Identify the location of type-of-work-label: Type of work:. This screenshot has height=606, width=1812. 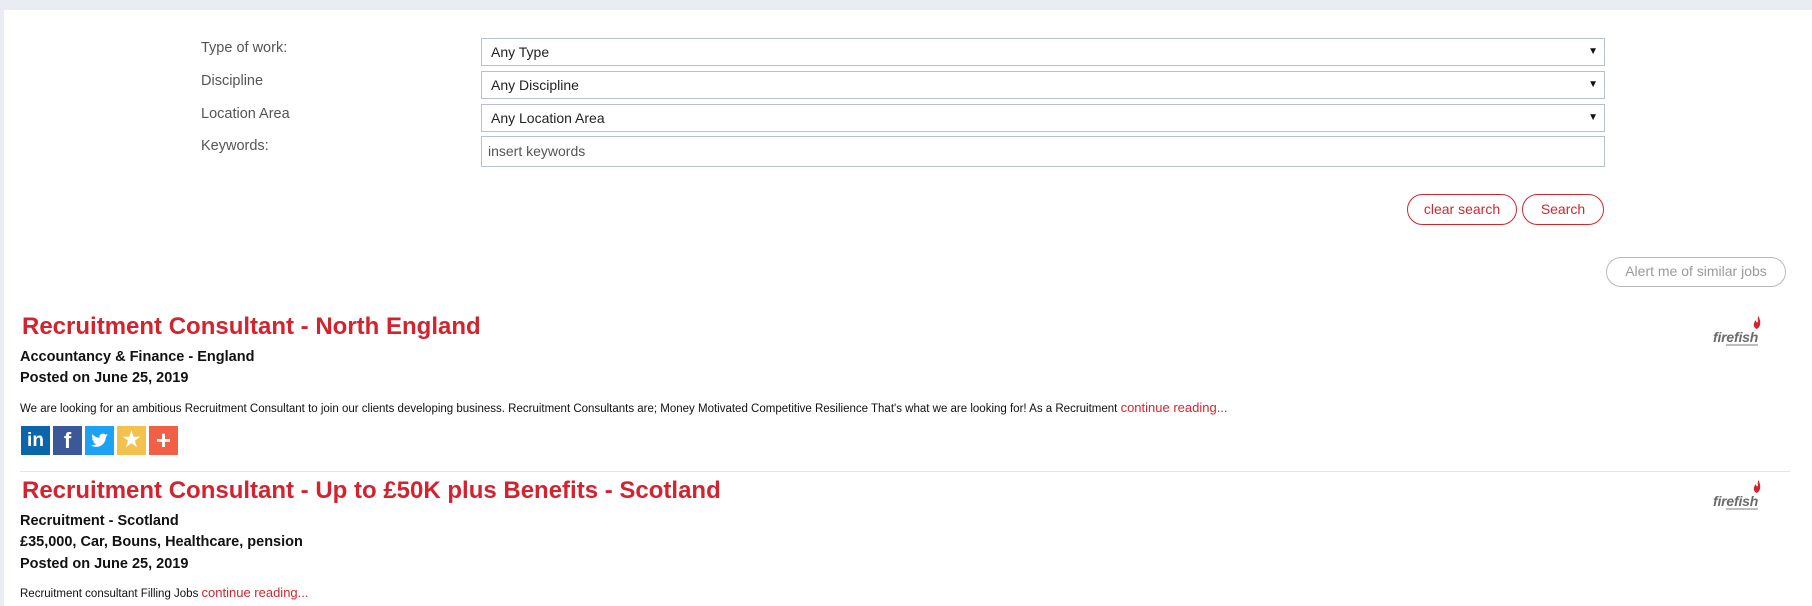
(244, 48).